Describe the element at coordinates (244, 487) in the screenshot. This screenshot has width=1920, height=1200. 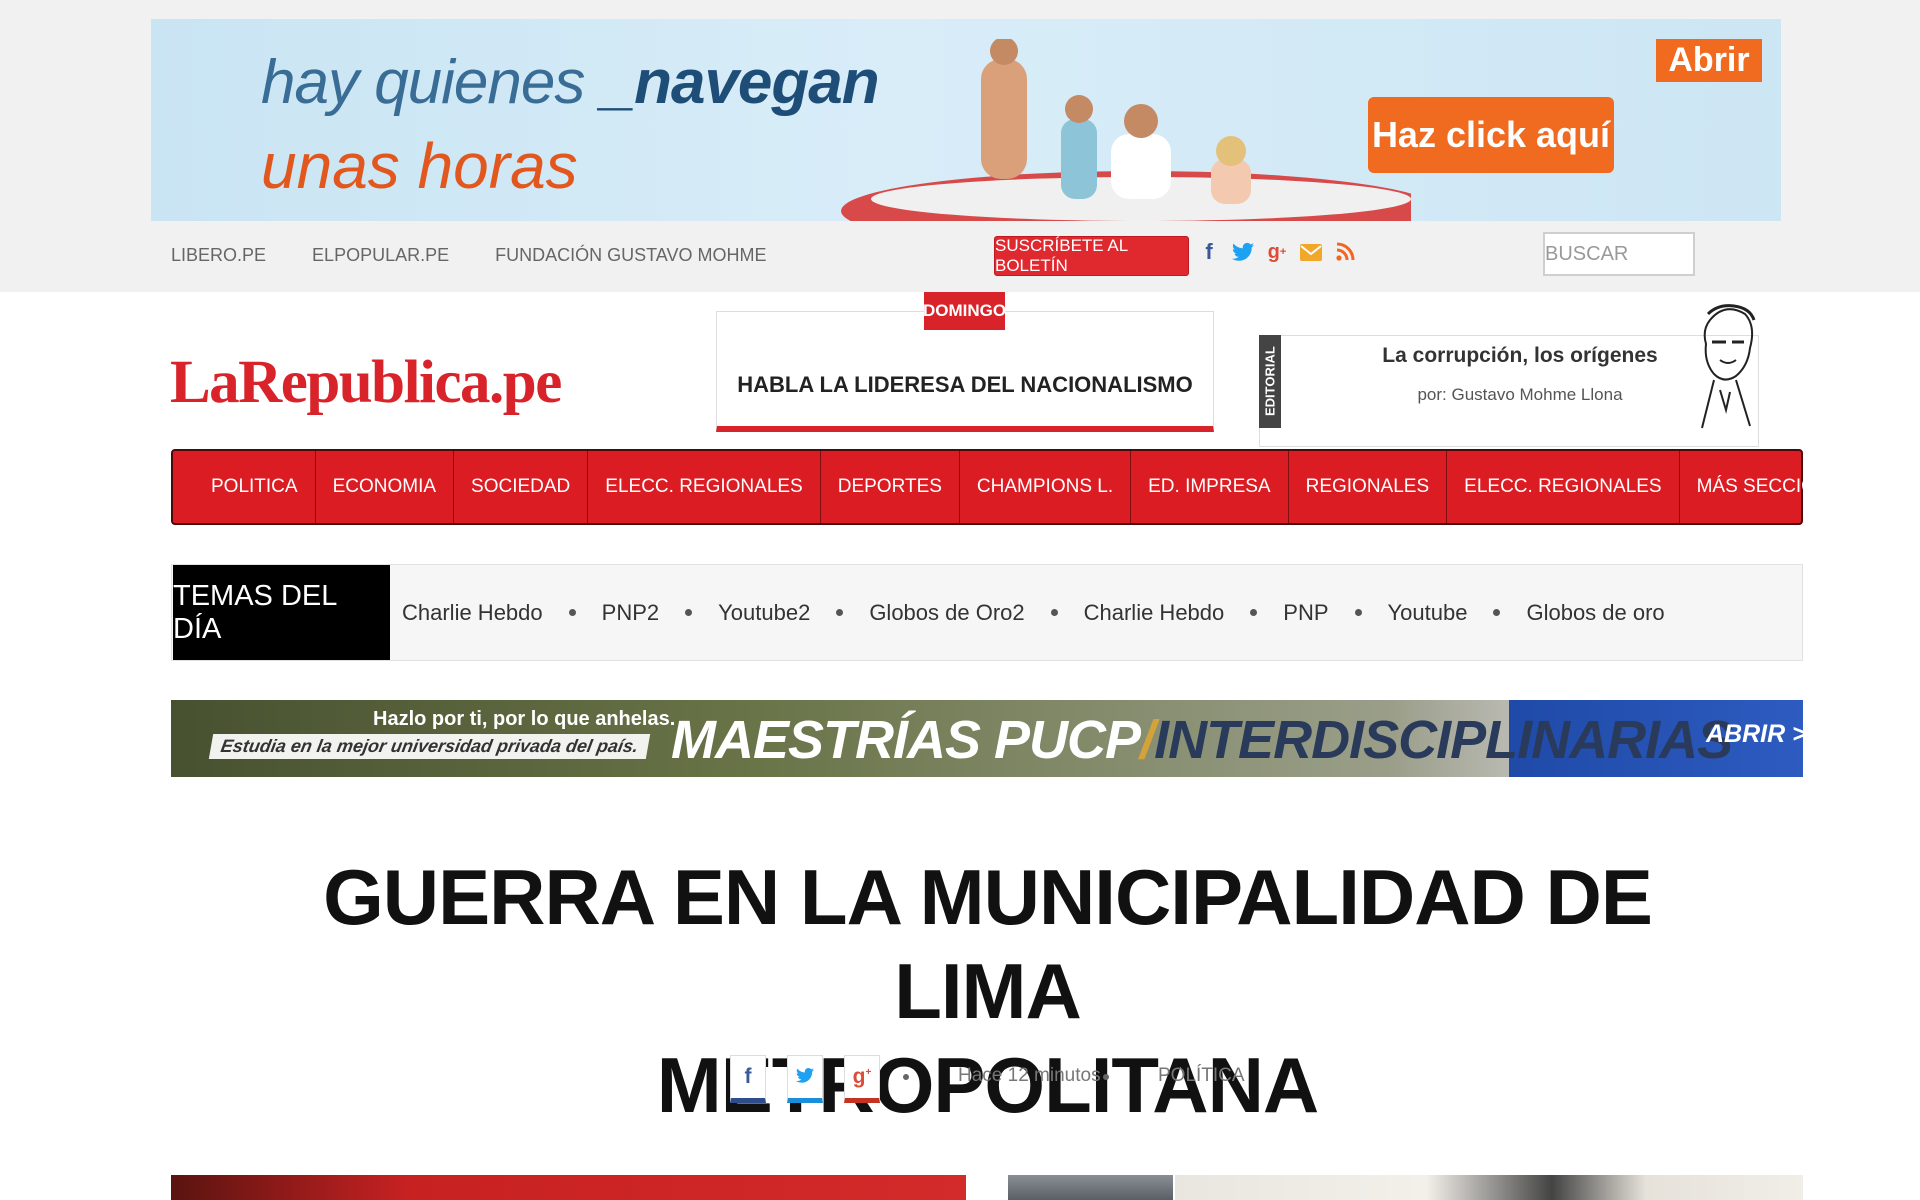
I see `nav-item-politica: POLITICA` at that location.